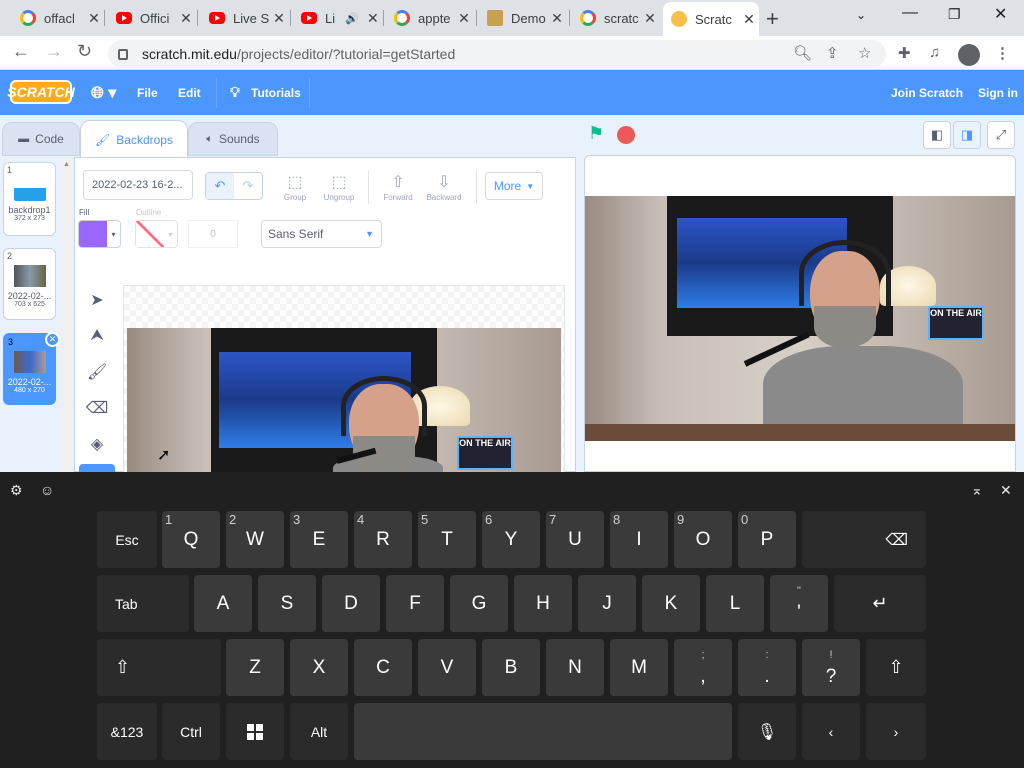 Image resolution: width=1024 pixels, height=768 pixels. Describe the element at coordinates (671, 603) in the screenshot. I see `key-k: K` at that location.